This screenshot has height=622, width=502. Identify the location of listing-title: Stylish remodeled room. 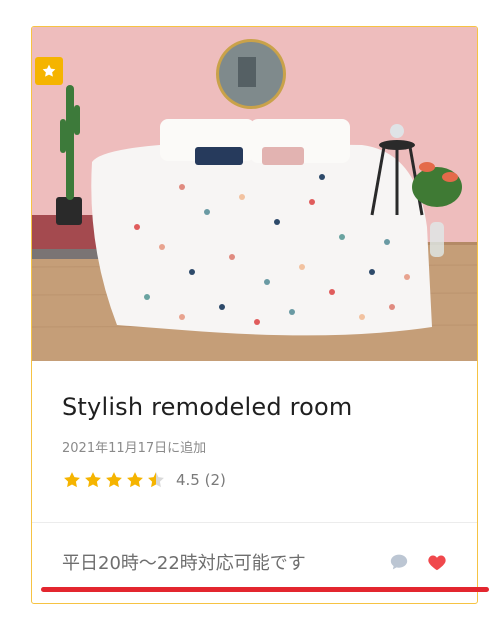
(259, 407).